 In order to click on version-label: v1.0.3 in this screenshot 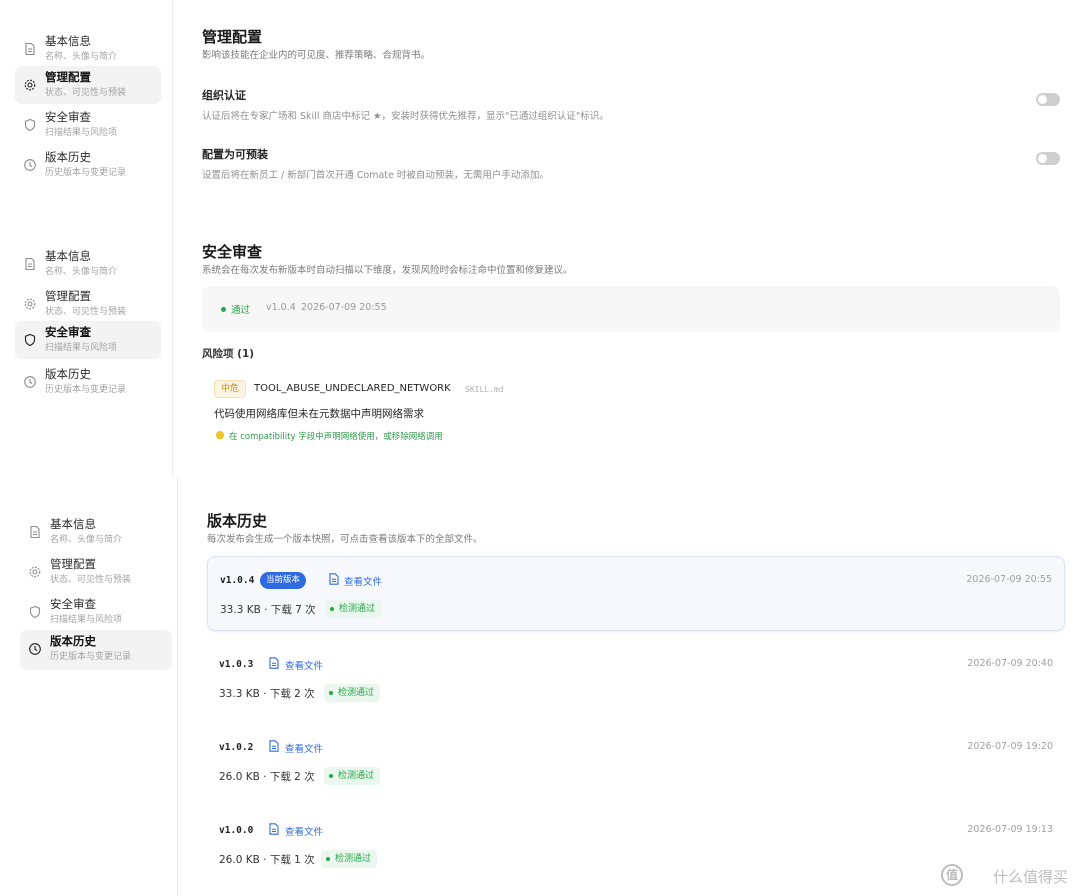, I will do `click(236, 664)`.